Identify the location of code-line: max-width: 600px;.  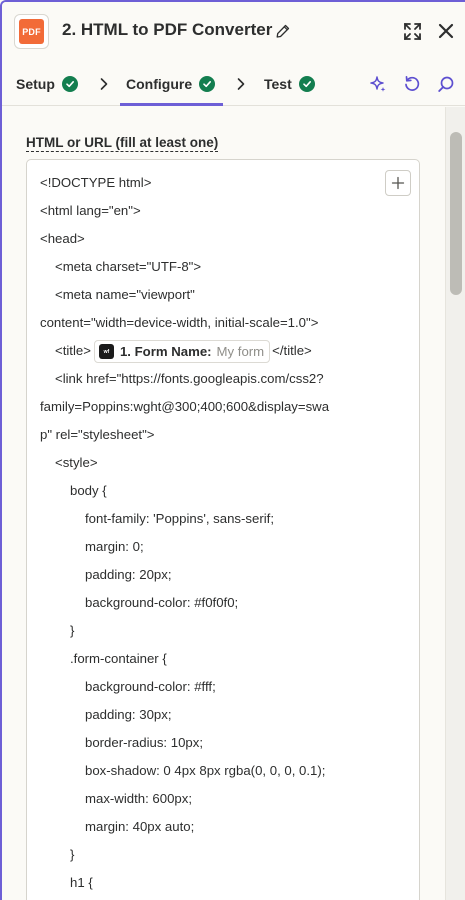
(139, 798).